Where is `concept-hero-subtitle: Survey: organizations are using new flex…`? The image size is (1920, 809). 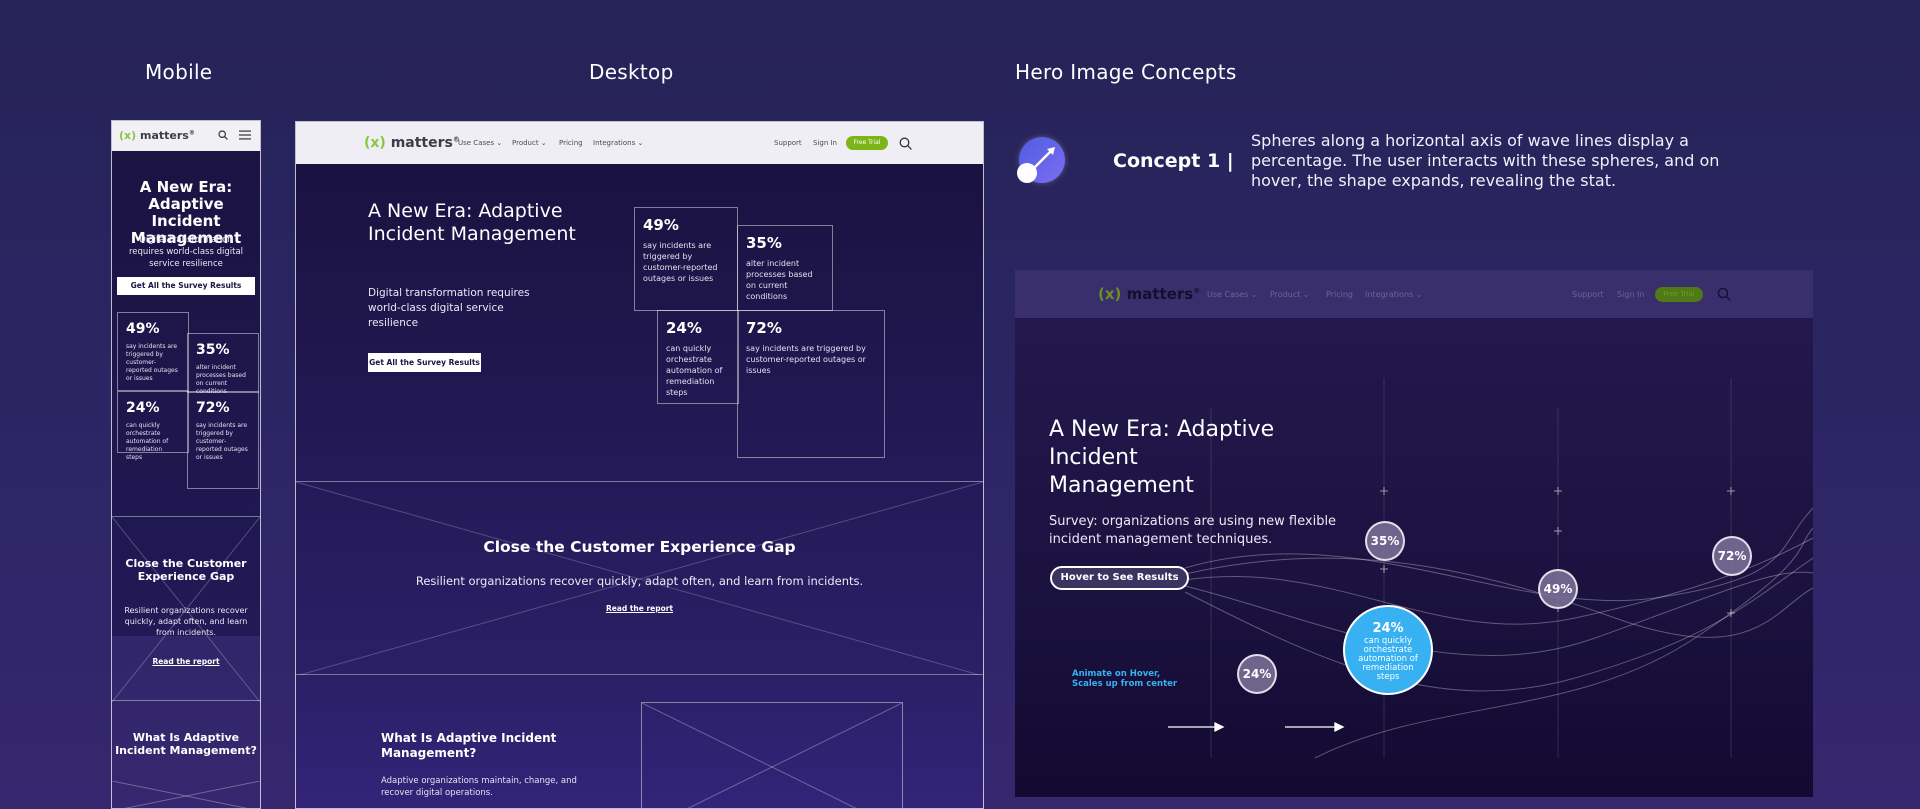
concept-hero-subtitle: Survey: organizations are using new flex… is located at coordinates (1193, 530).